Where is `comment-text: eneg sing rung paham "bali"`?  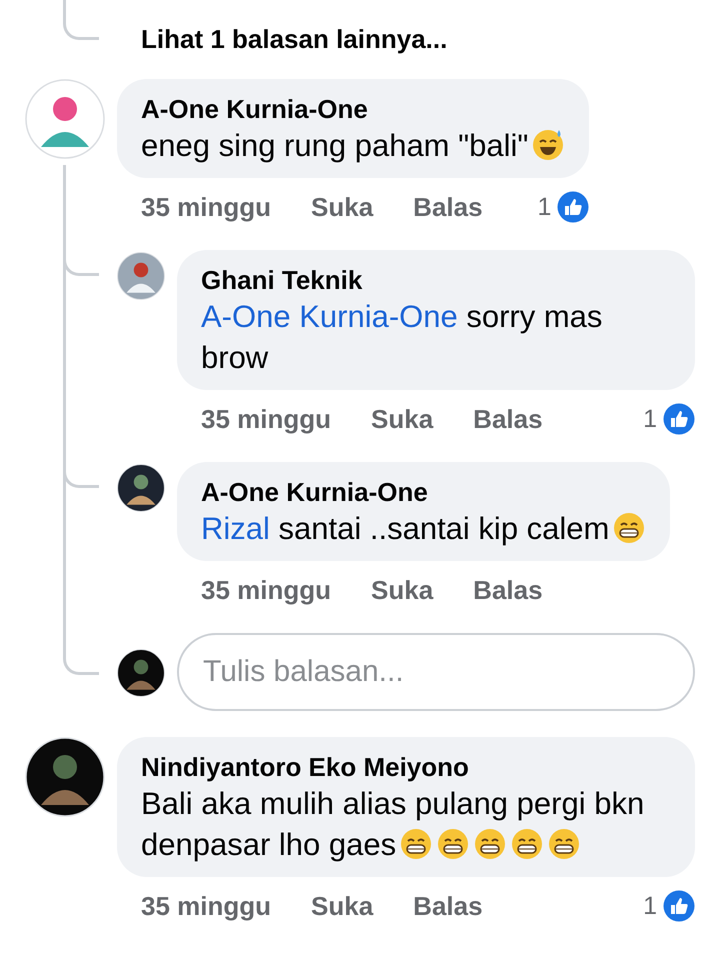 comment-text: eneg sing rung paham "bali" is located at coordinates (353, 145).